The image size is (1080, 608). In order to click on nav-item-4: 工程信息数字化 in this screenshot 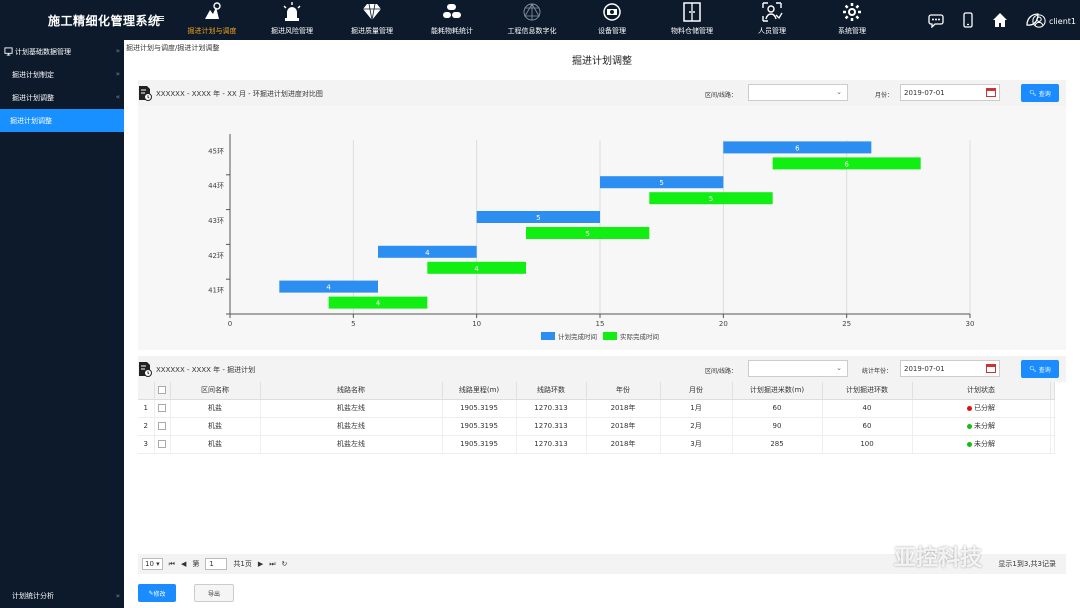, I will do `click(532, 20)`.